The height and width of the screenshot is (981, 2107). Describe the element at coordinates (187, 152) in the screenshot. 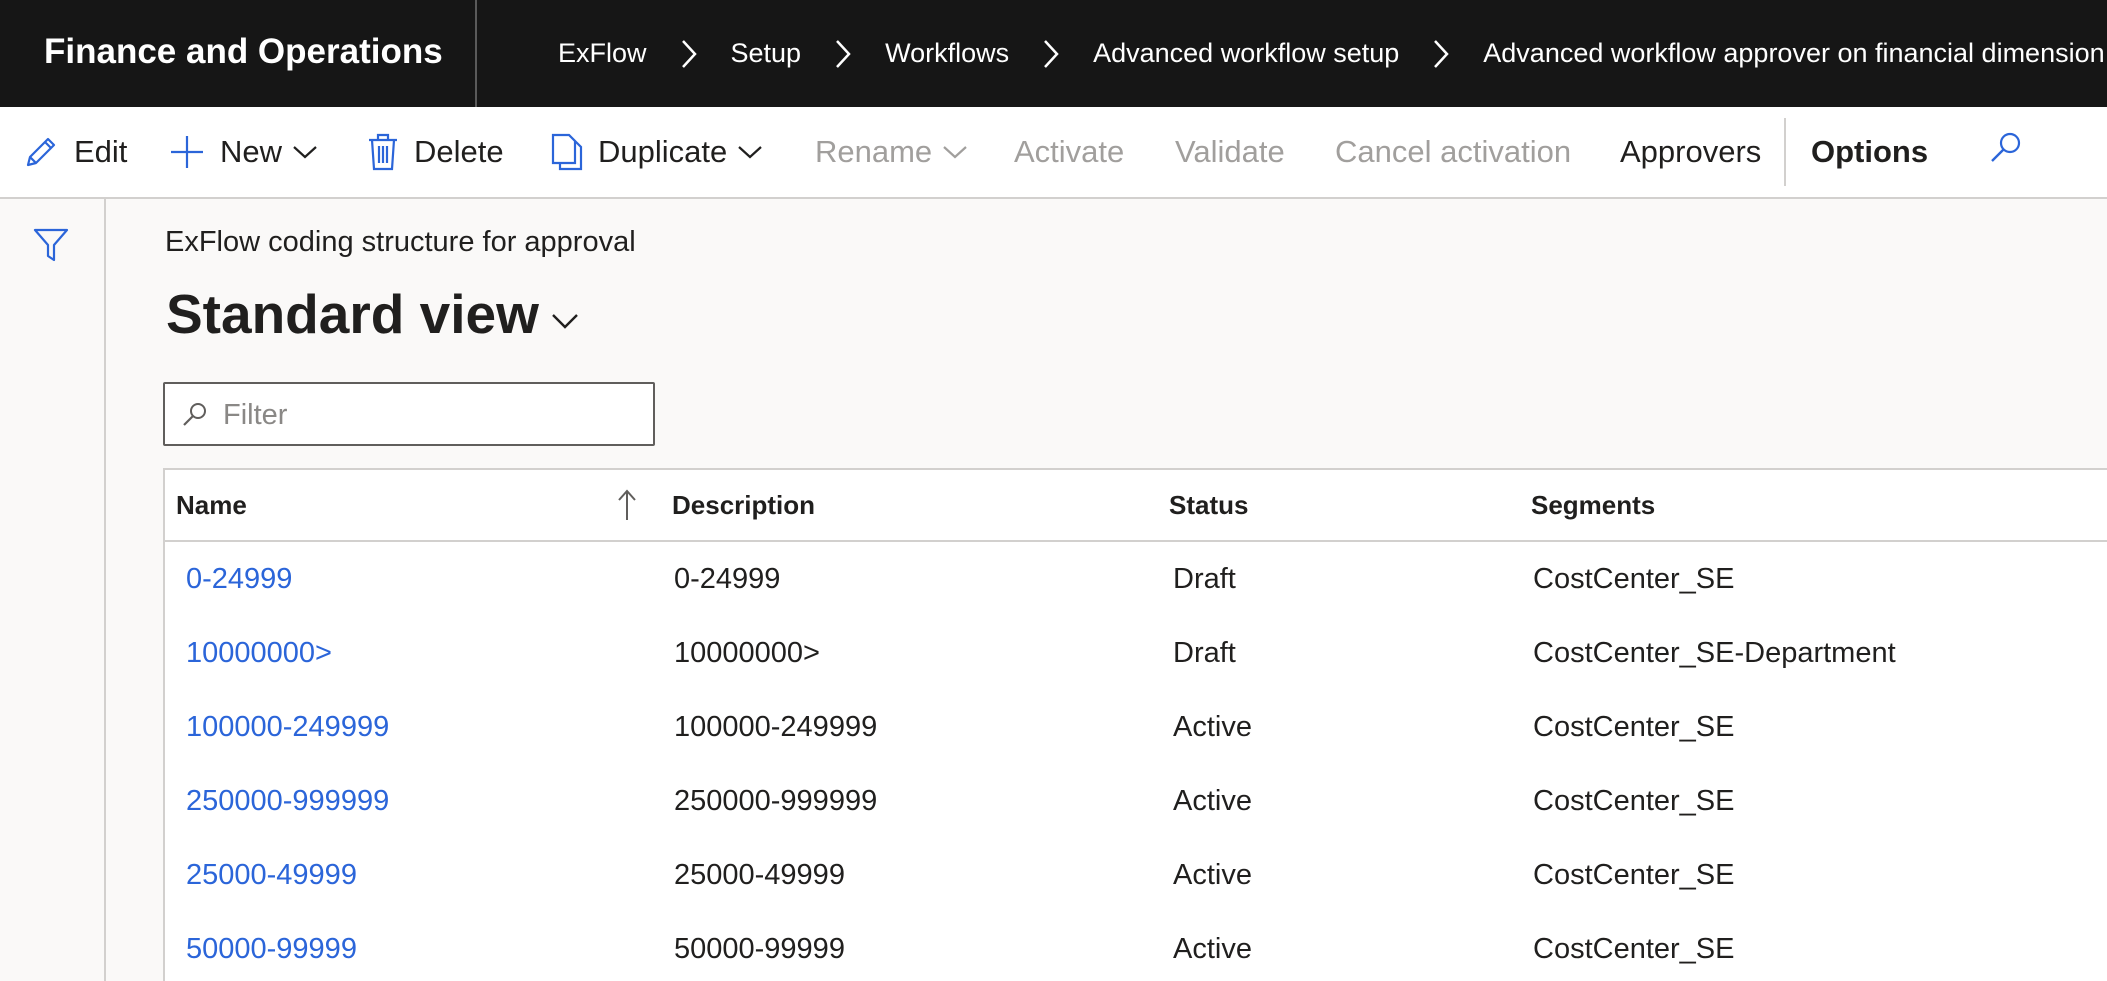

I see `plus-icon` at that location.